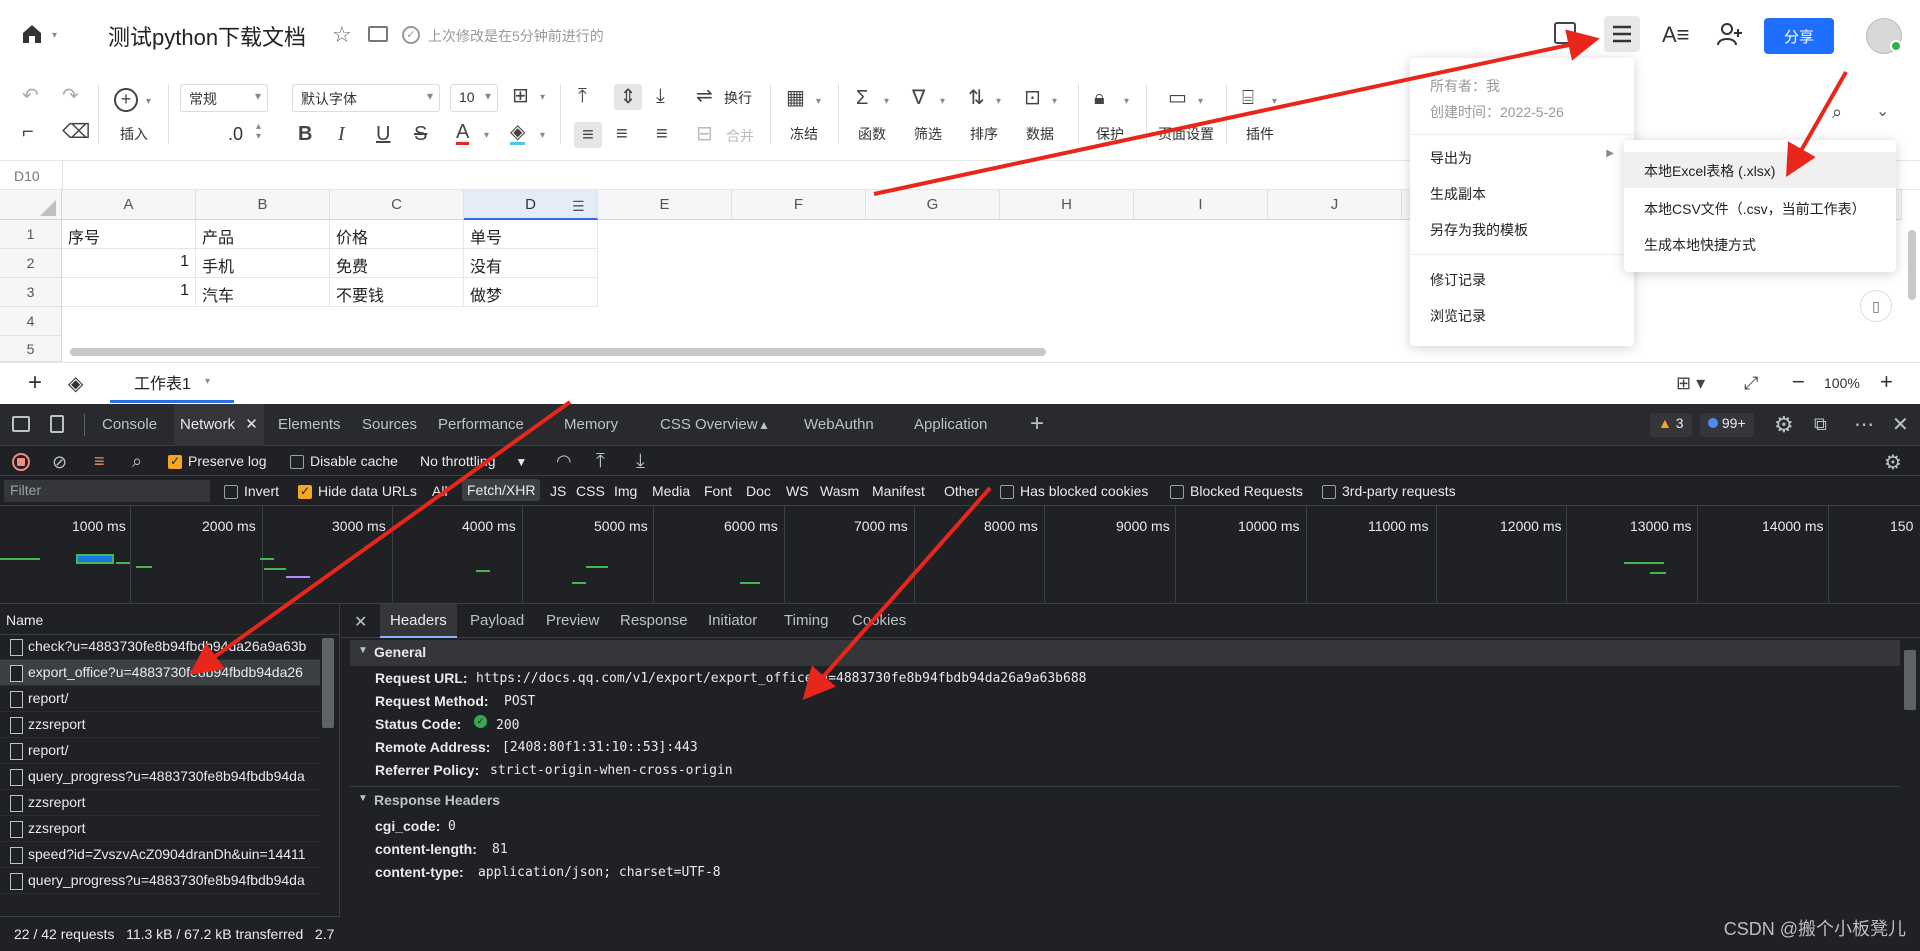  What do you see at coordinates (366, 98) in the screenshot?
I see `font-family-select: 默认字体` at bounding box center [366, 98].